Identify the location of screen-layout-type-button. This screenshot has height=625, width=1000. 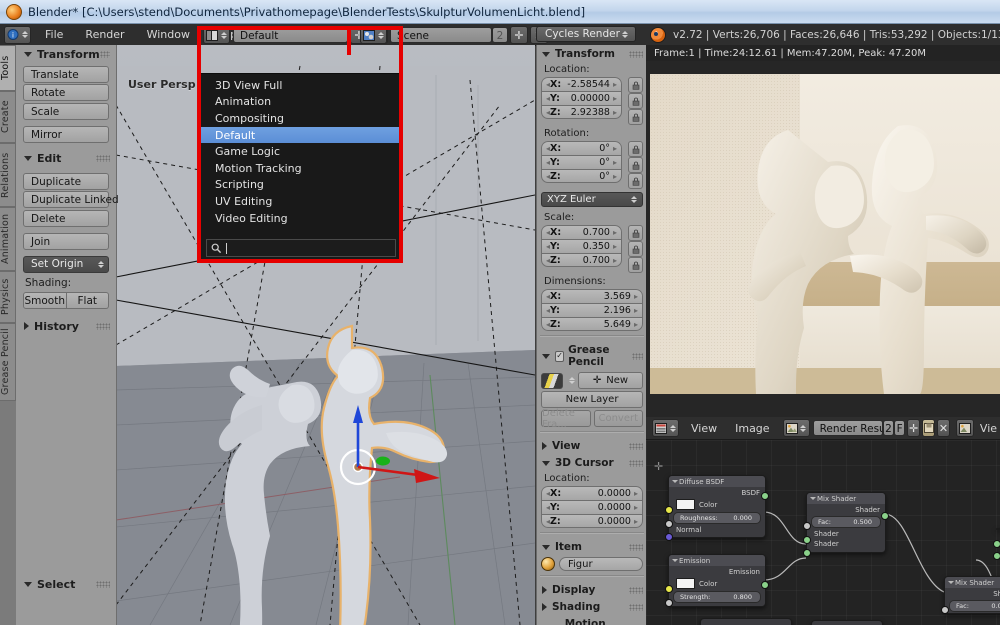
(216, 35).